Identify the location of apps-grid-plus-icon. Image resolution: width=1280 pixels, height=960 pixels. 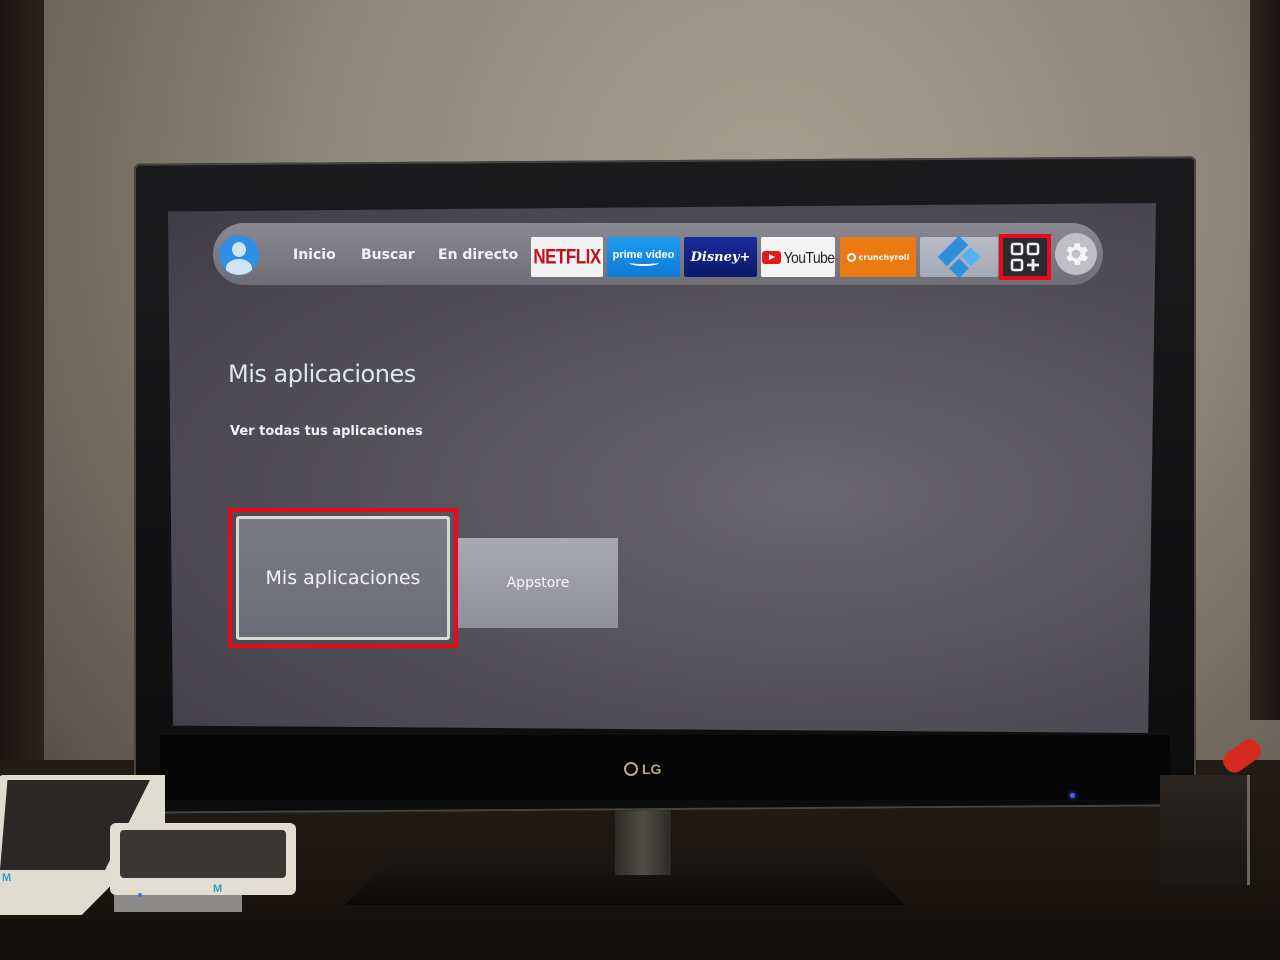
(1025, 257).